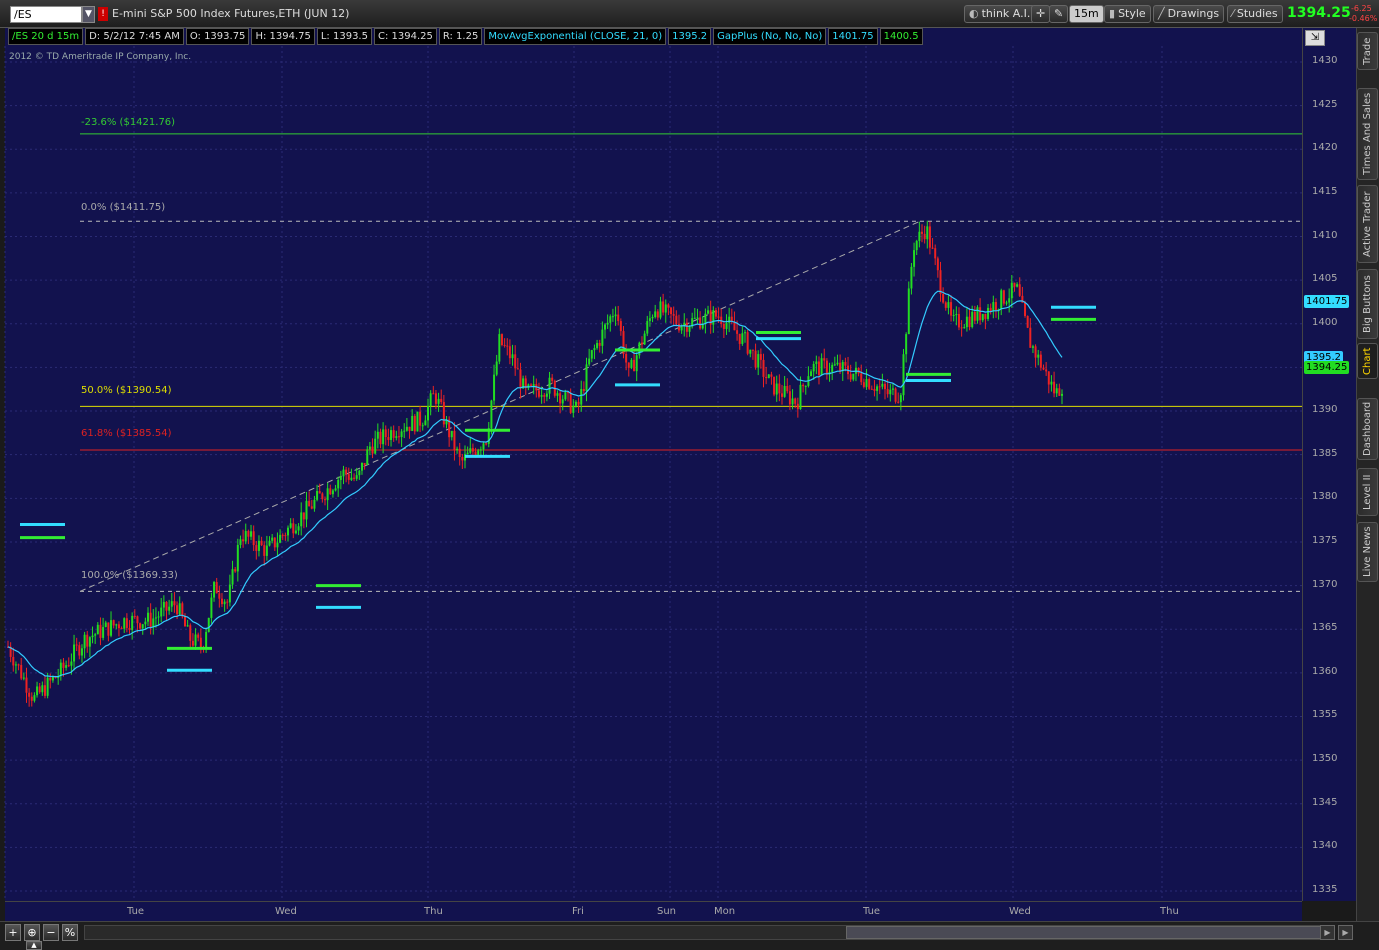  What do you see at coordinates (1367, 429) in the screenshot?
I see `sidebar-tab-dashboard: Dashboard` at bounding box center [1367, 429].